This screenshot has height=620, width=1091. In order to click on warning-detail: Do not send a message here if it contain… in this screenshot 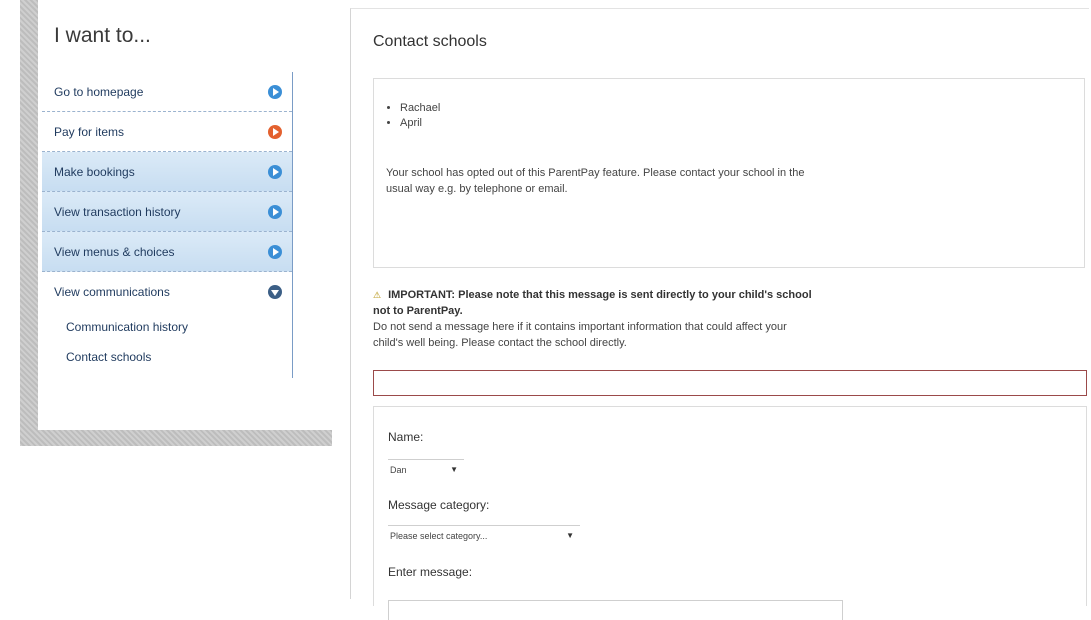, I will do `click(580, 335)`.